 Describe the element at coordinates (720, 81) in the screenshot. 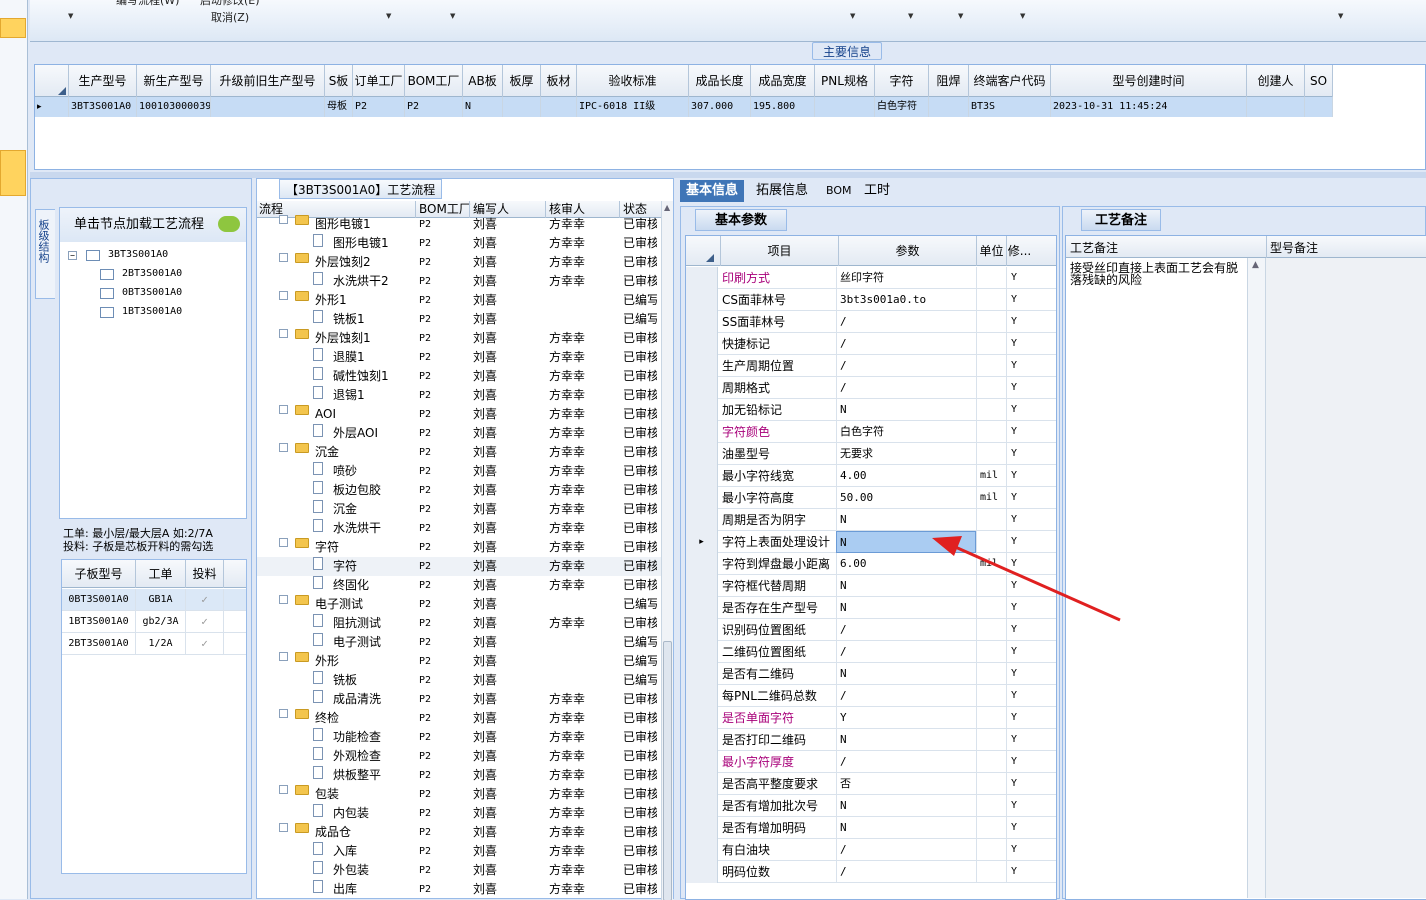

I see `column-header: 成品长度` at that location.